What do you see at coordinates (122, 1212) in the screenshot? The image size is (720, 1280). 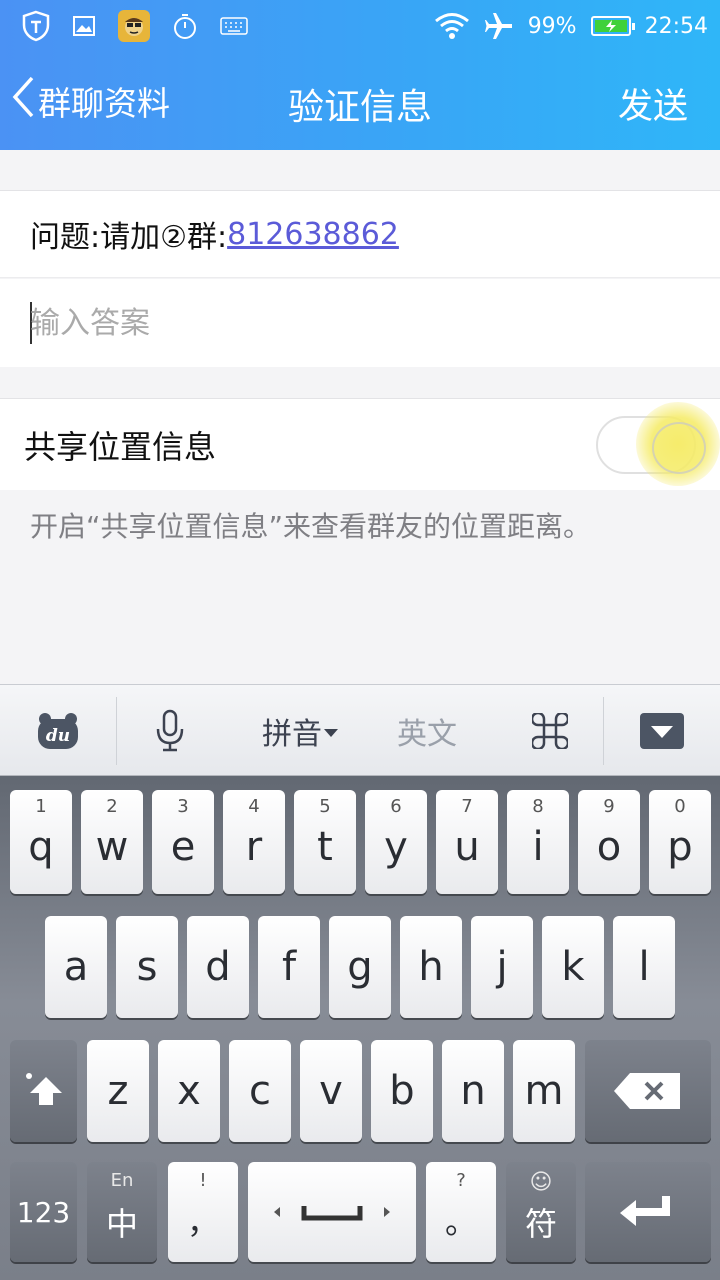 I see `language-switch-key: En 中` at bounding box center [122, 1212].